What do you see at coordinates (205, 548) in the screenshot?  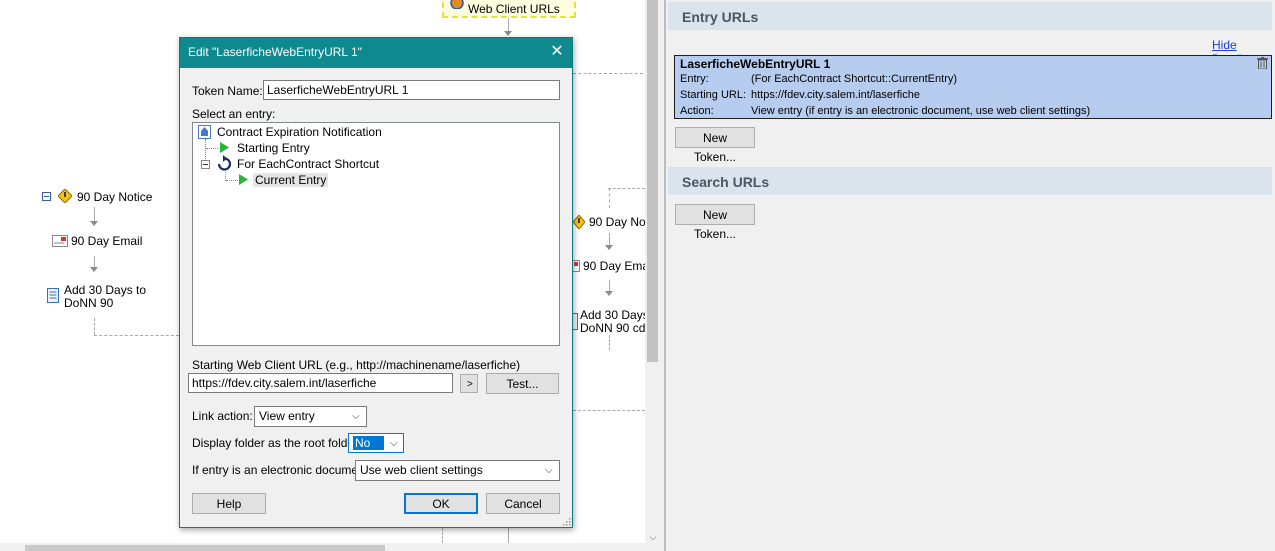 I see `horizontal-scrollbar-thumb` at bounding box center [205, 548].